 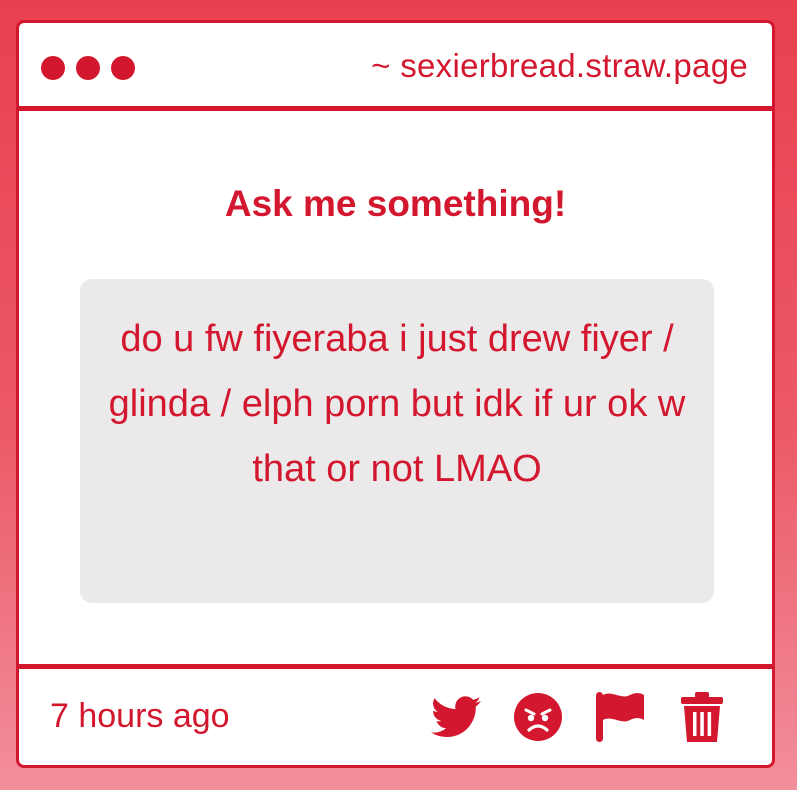 What do you see at coordinates (456, 717) in the screenshot?
I see `twitter-icon` at bounding box center [456, 717].